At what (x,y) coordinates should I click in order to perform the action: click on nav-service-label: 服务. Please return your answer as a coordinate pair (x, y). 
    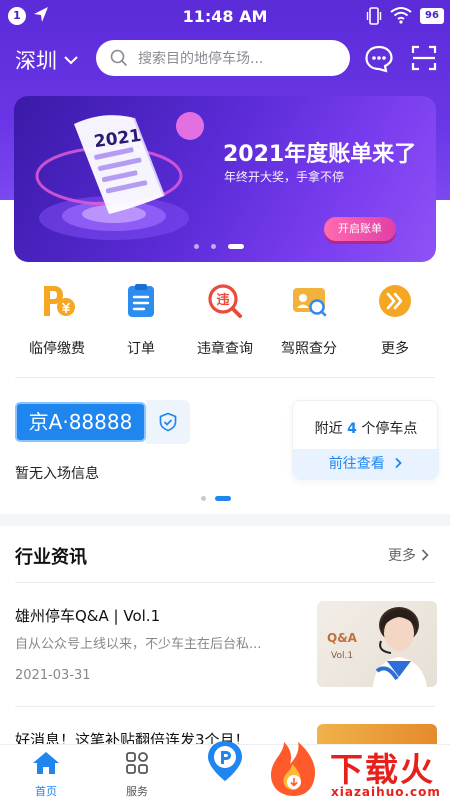
    Looking at the image, I should click on (137, 791).